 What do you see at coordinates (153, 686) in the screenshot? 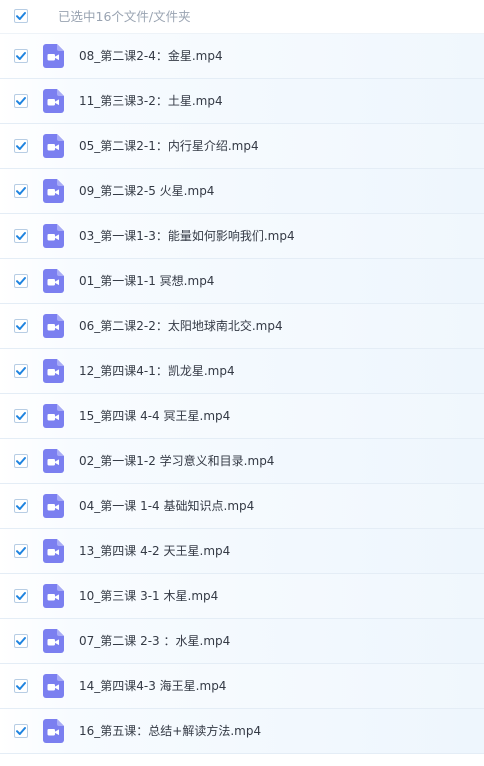
I see `file-name: 14_第四课4-3 海王星.mp4` at bounding box center [153, 686].